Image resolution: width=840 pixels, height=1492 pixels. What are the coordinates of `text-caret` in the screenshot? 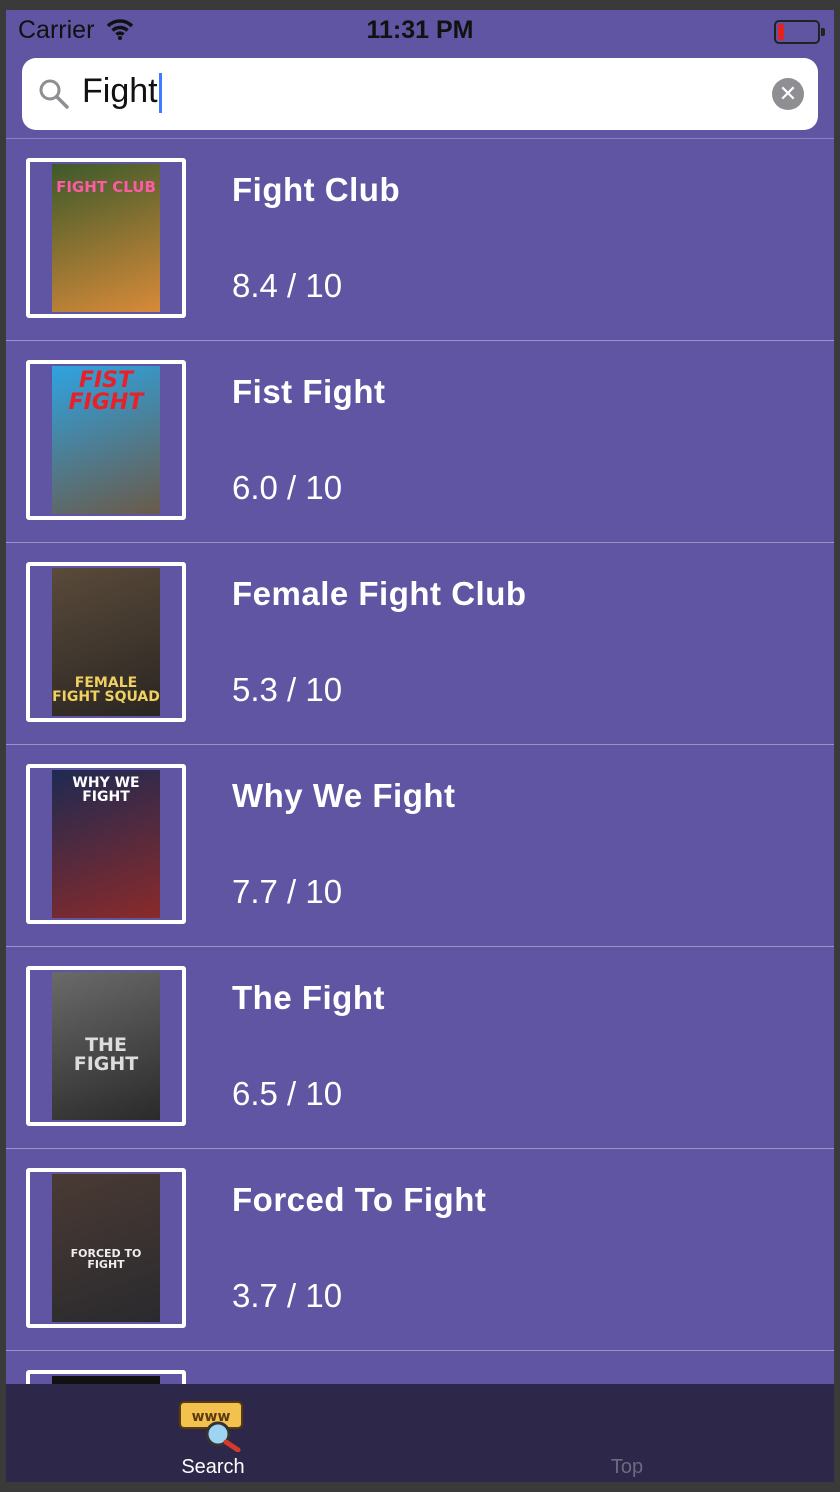 It's located at (160, 93).